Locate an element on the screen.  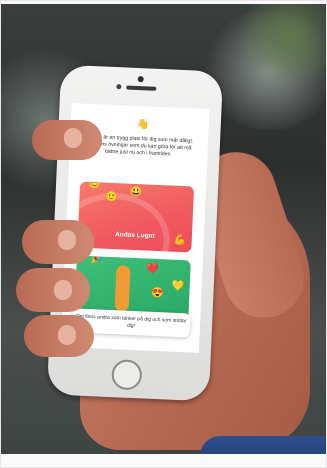
proximity-sensor is located at coordinates (119, 87).